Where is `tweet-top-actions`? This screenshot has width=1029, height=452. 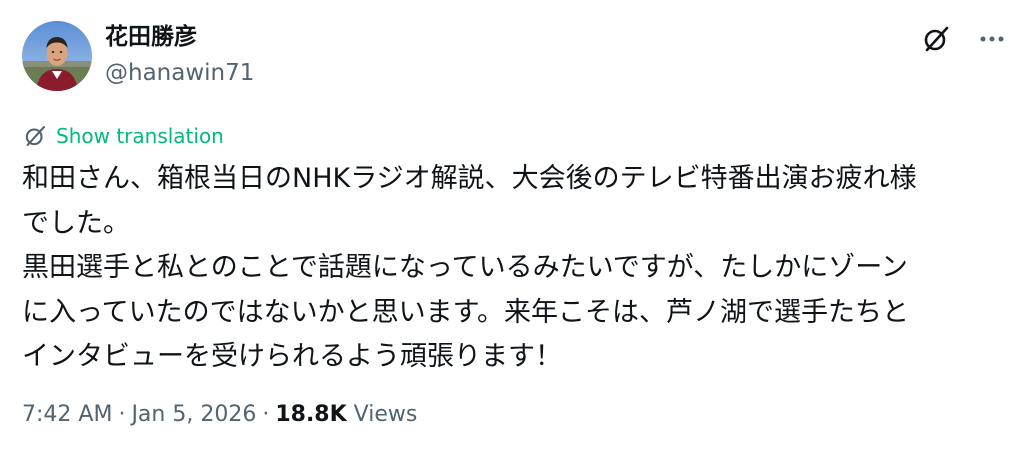 tweet-top-actions is located at coordinates (964, 39).